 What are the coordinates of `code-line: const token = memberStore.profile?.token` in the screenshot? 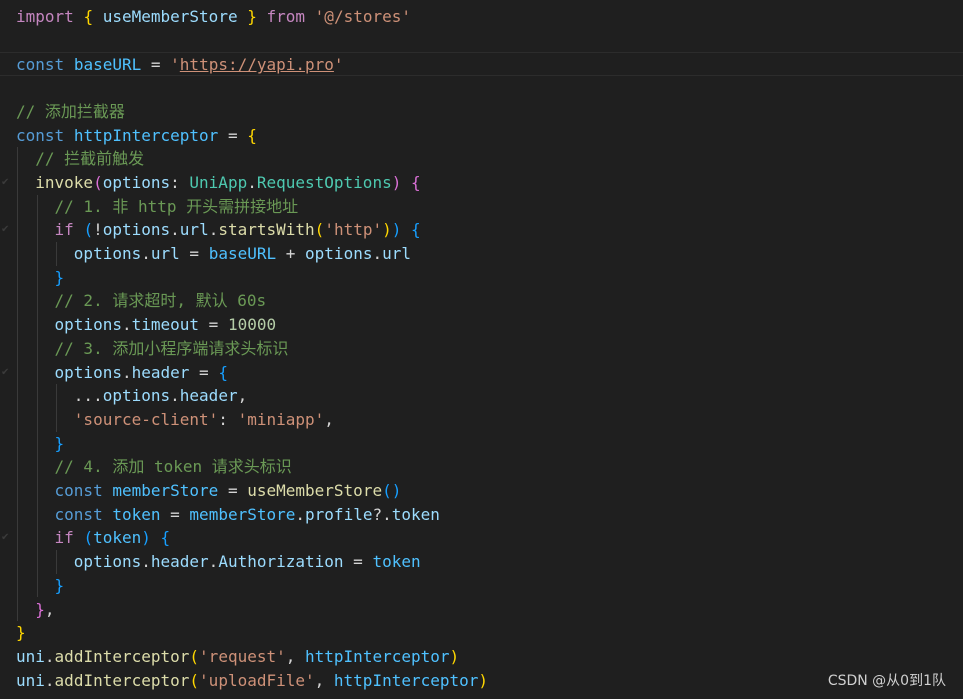 It's located at (481, 515).